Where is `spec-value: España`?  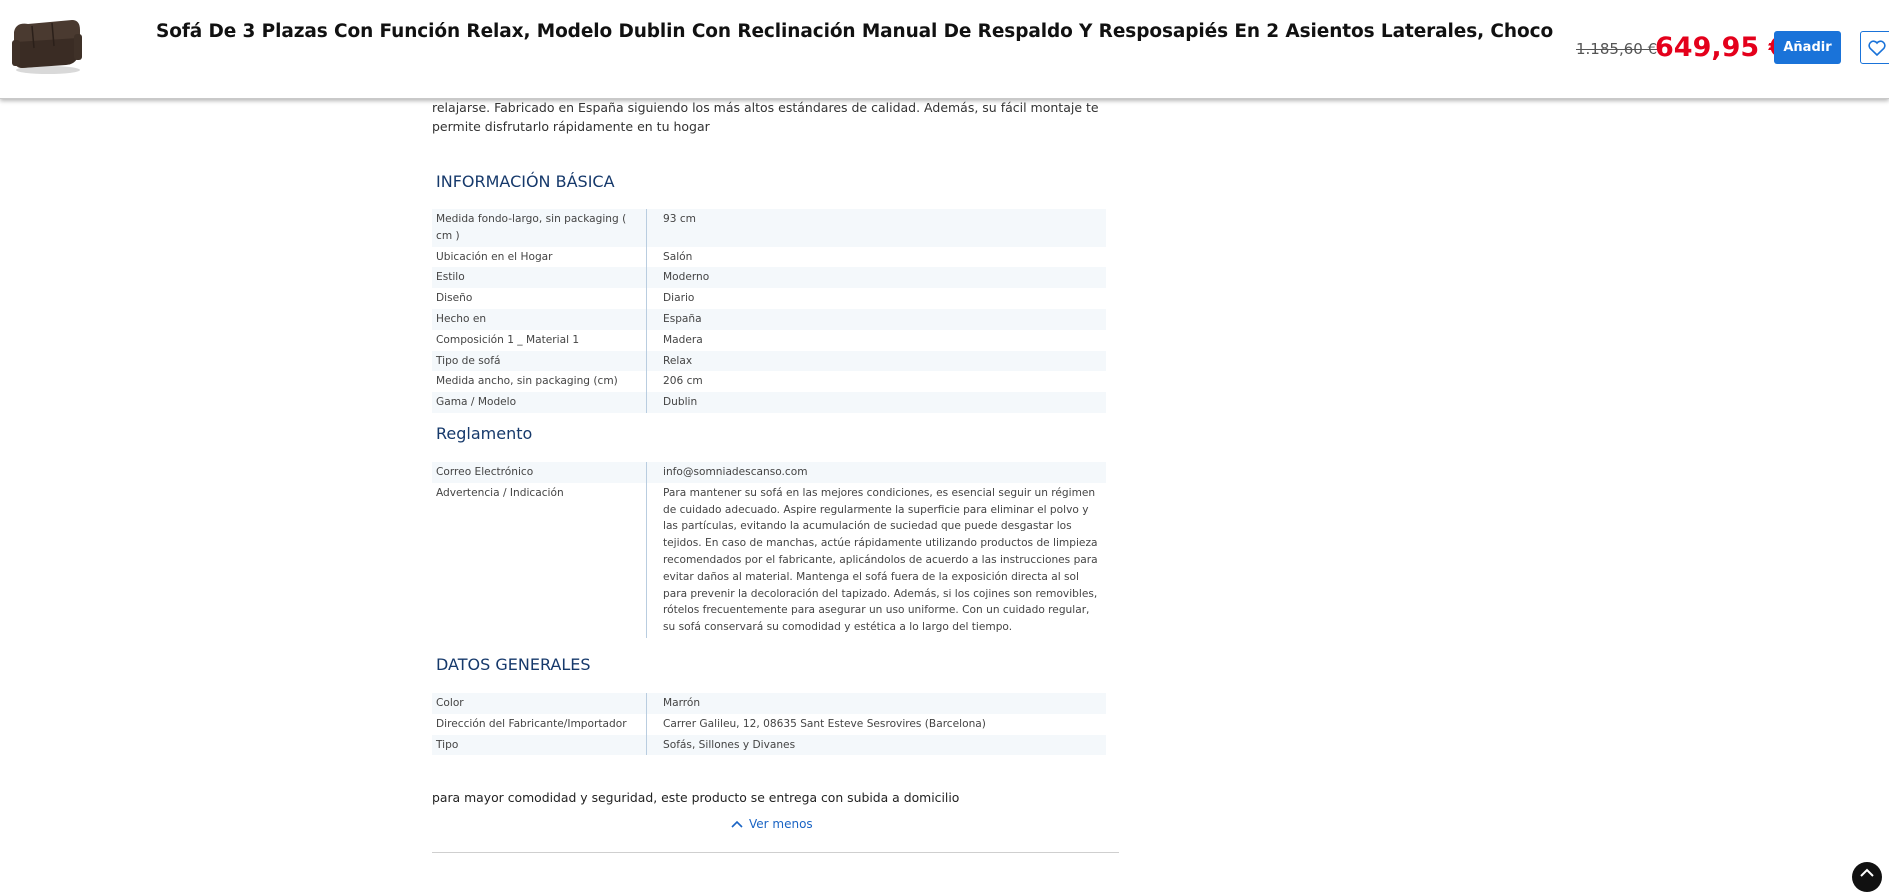 spec-value: España is located at coordinates (876, 319).